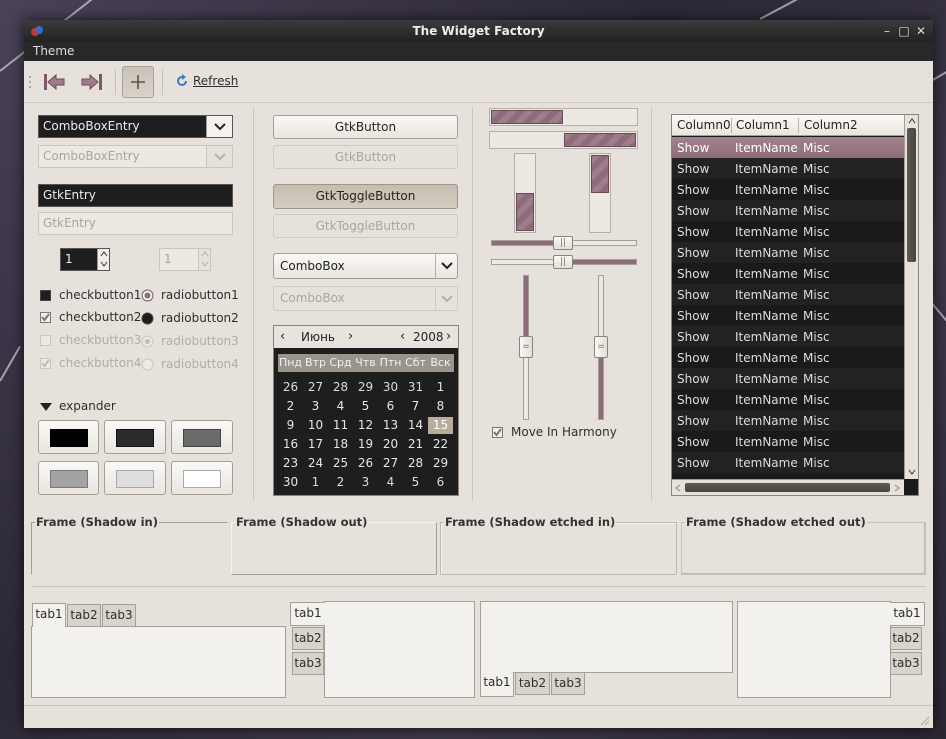 The width and height of the screenshot is (946, 739). What do you see at coordinates (763, 125) in the screenshot?
I see `tree-column1-header: Column1` at bounding box center [763, 125].